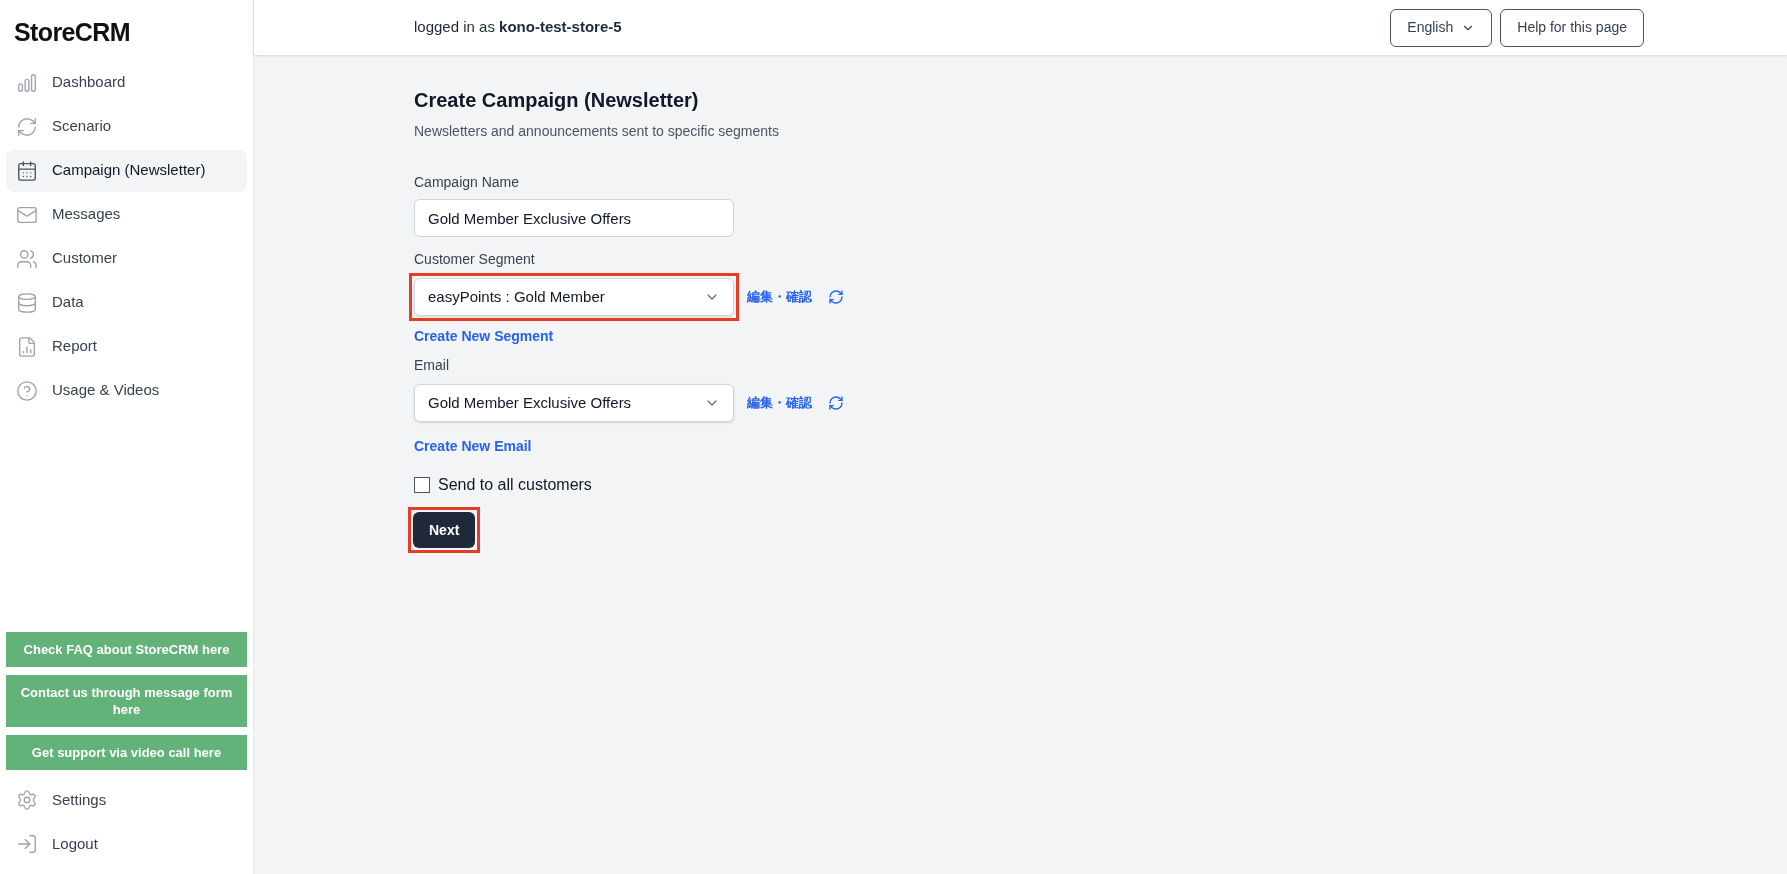  What do you see at coordinates (422, 485) in the screenshot?
I see `checkbox` at bounding box center [422, 485].